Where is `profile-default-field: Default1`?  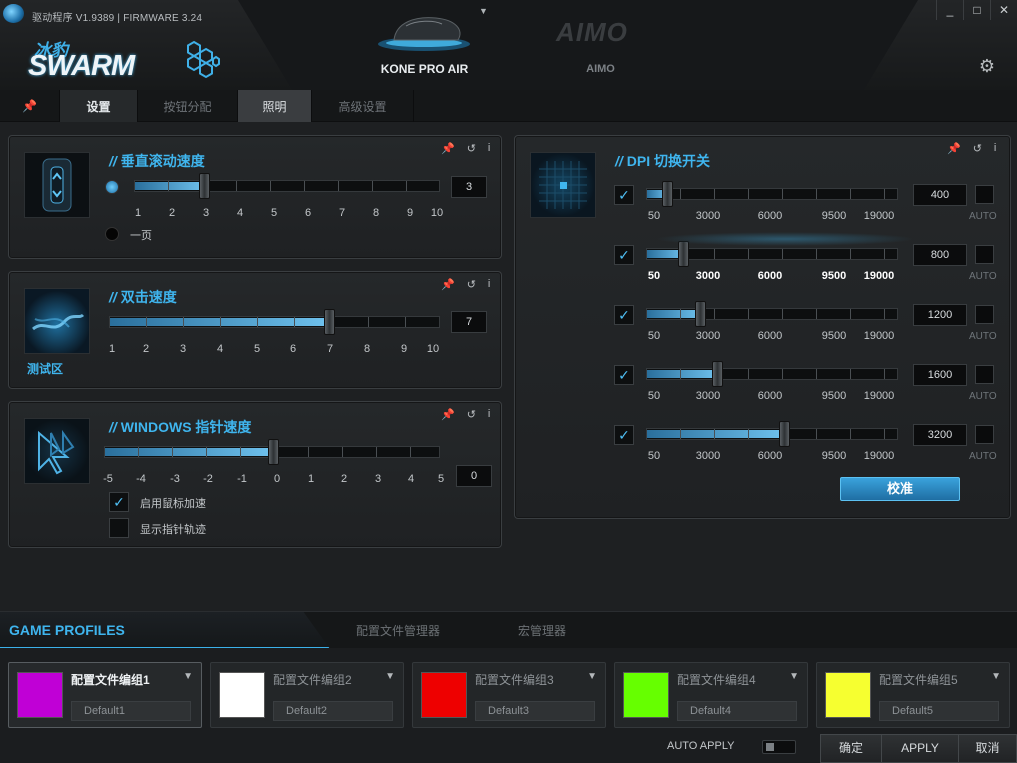
profile-default-field: Default1 is located at coordinates (131, 711).